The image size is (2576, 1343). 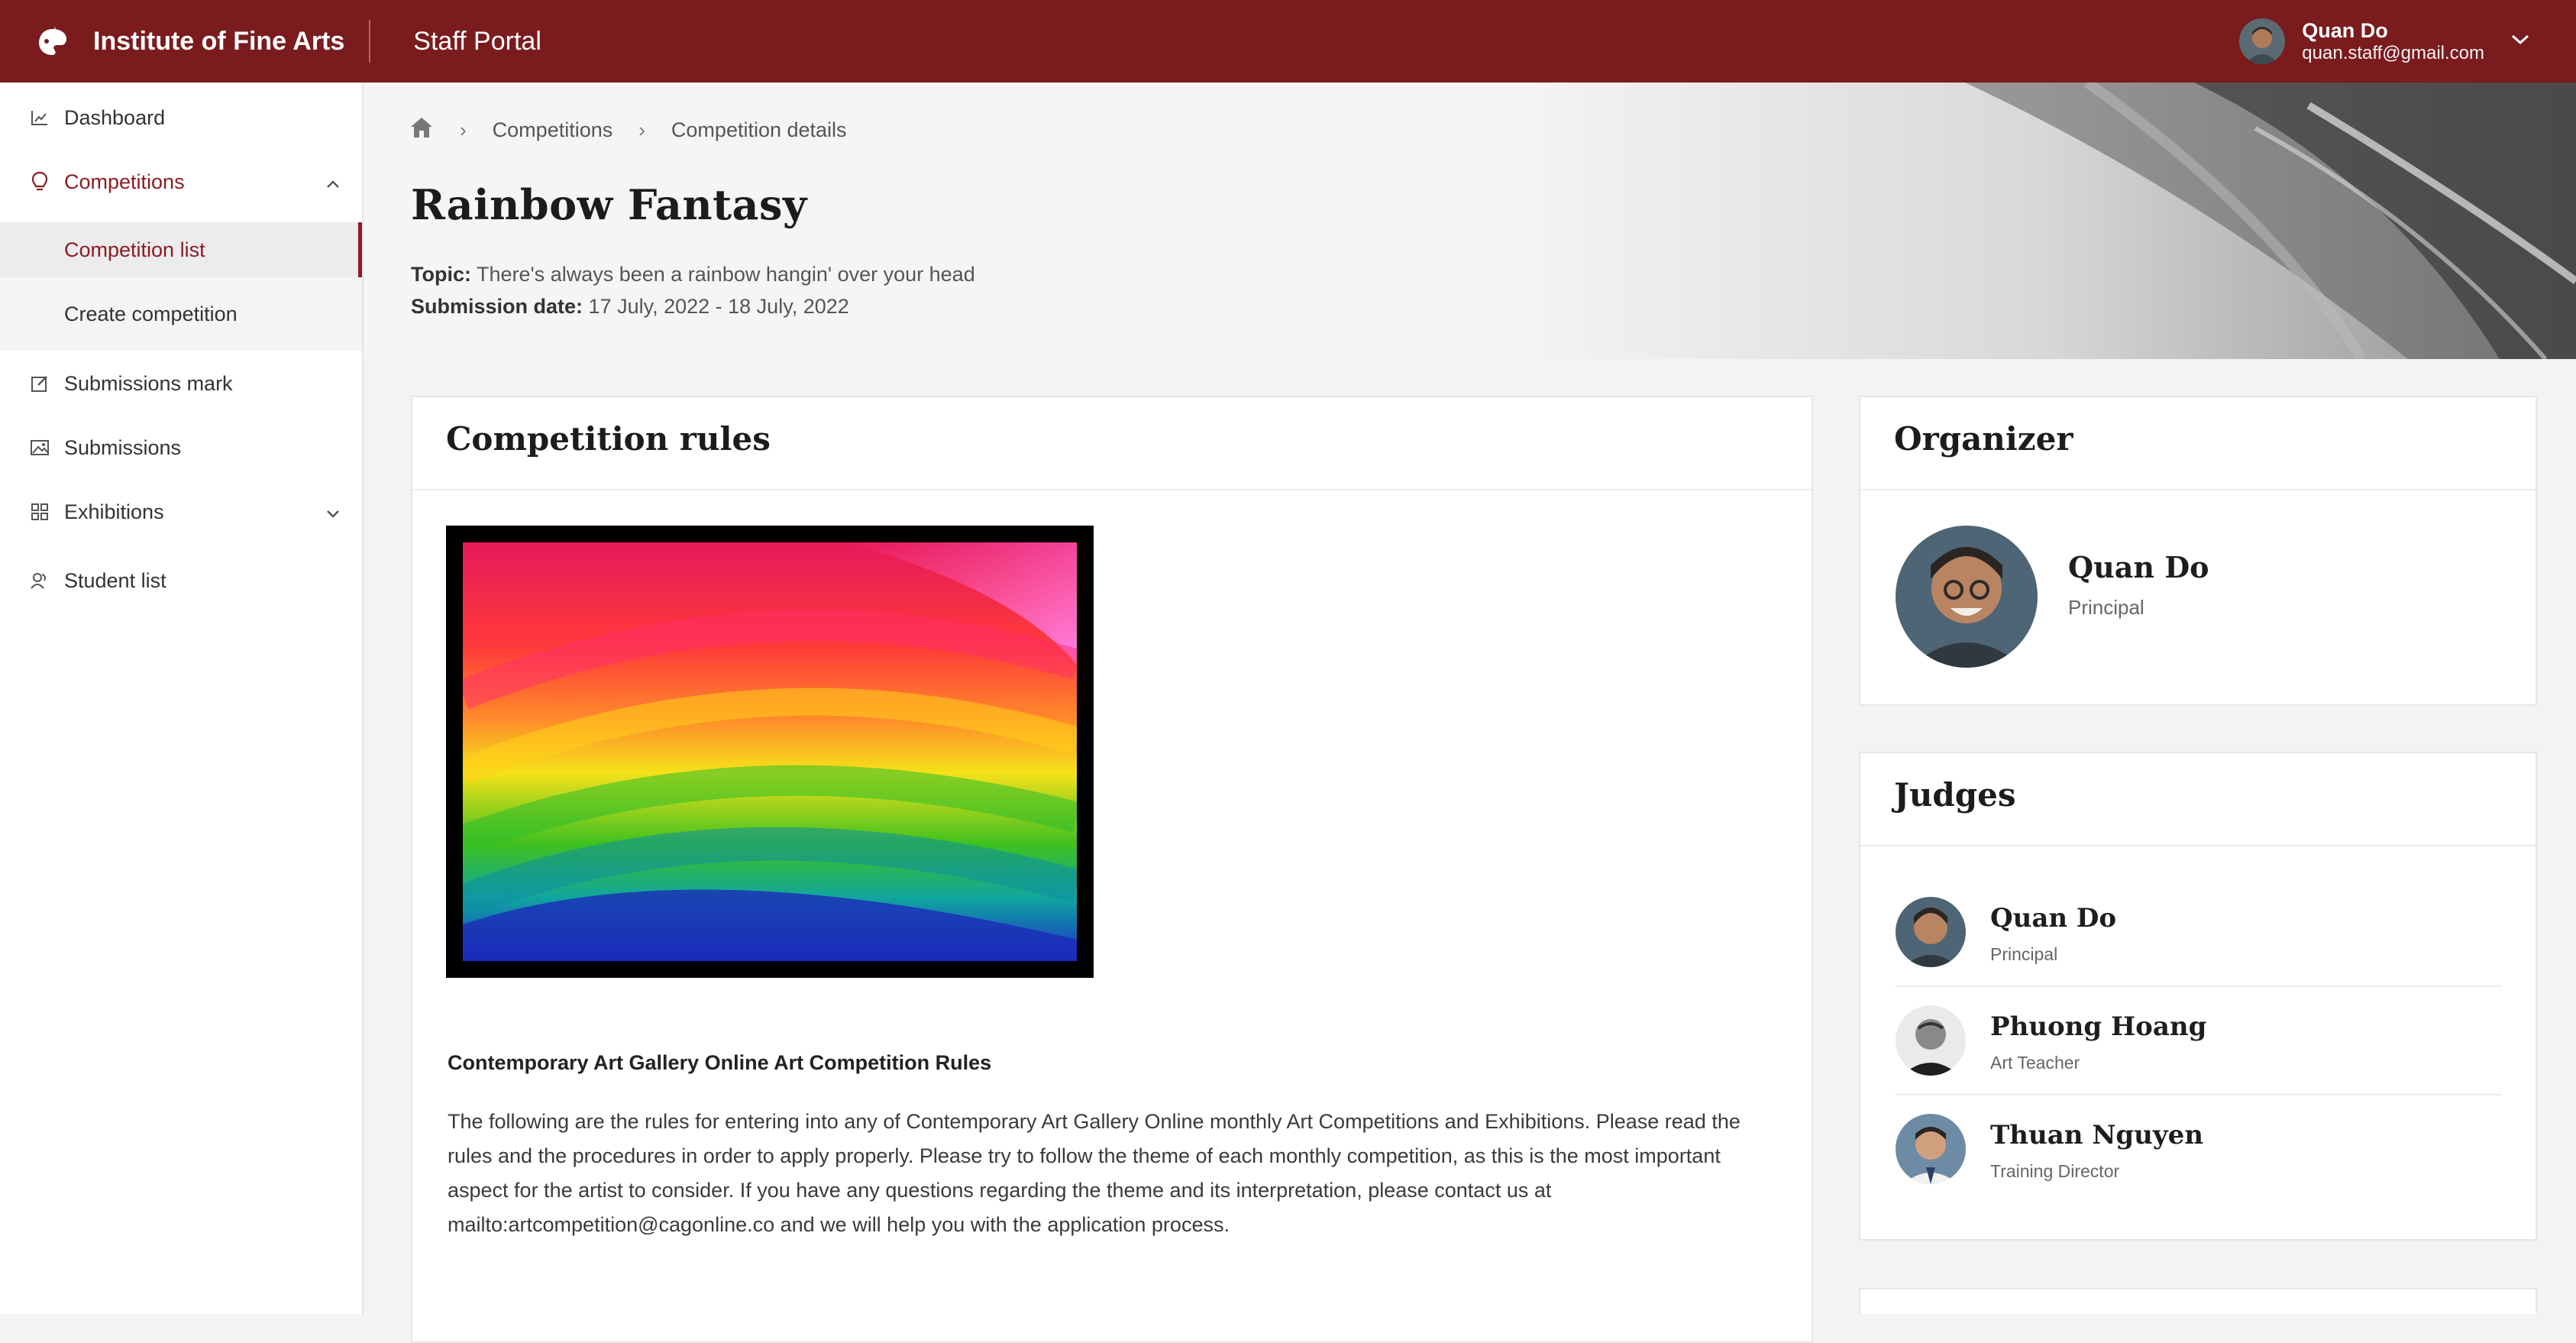 What do you see at coordinates (441, 274) in the screenshot?
I see `topic-label: Topic:` at bounding box center [441, 274].